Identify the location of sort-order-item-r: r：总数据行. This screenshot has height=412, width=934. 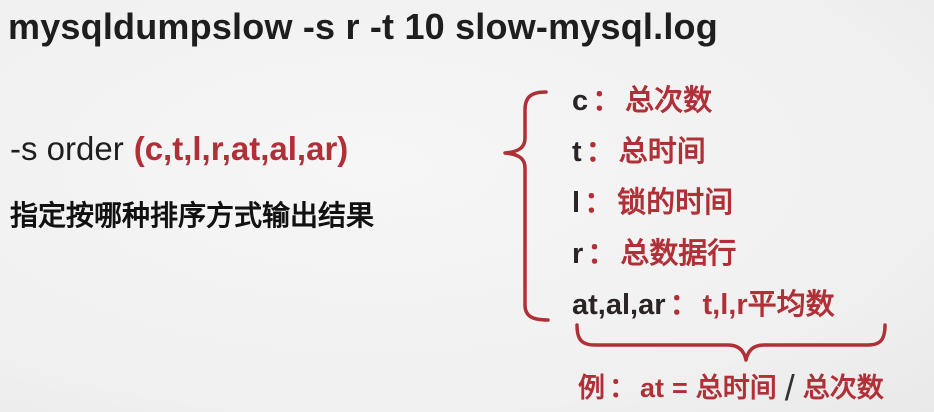
(703, 258).